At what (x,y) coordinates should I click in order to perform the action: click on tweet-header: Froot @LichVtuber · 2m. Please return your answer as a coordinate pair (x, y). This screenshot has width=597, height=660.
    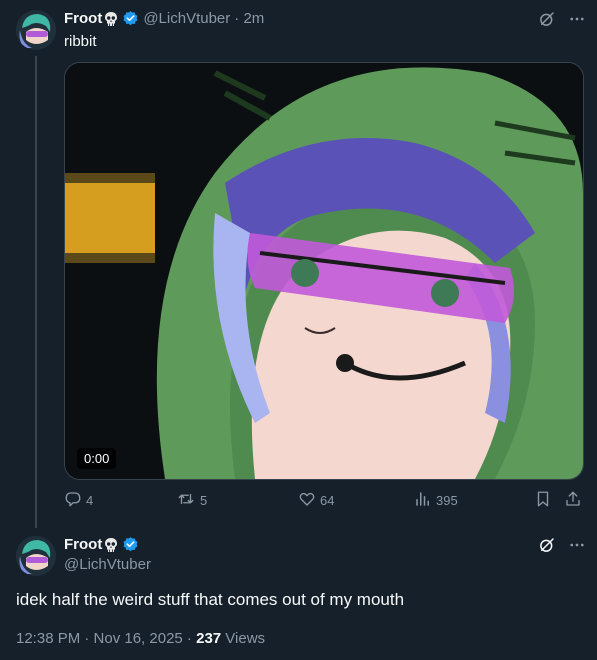
    Looking at the image, I should click on (164, 18).